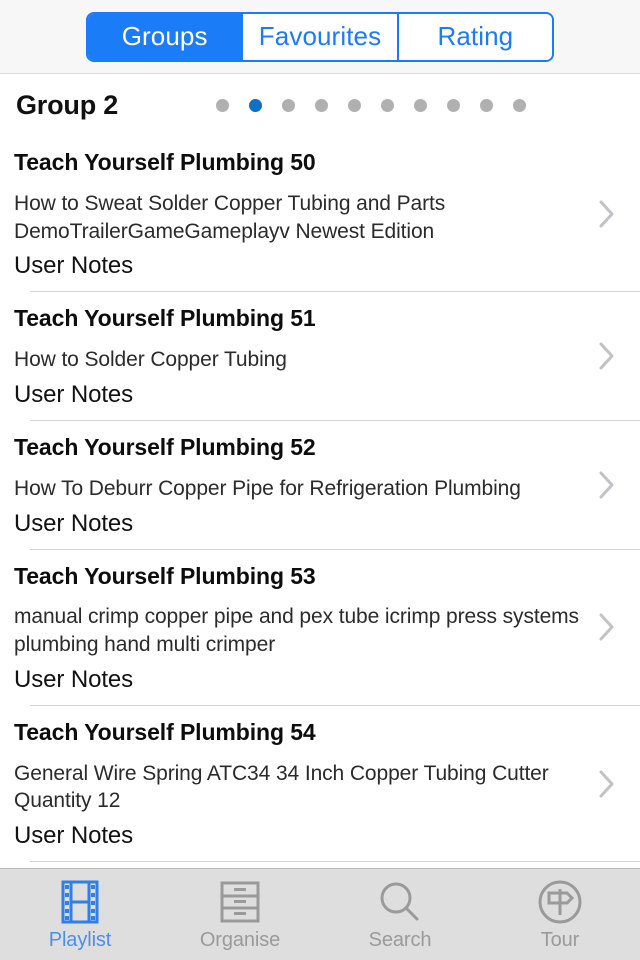  What do you see at coordinates (165, 575) in the screenshot?
I see `list-item-title: Teach Yourself Plumbing 53` at bounding box center [165, 575].